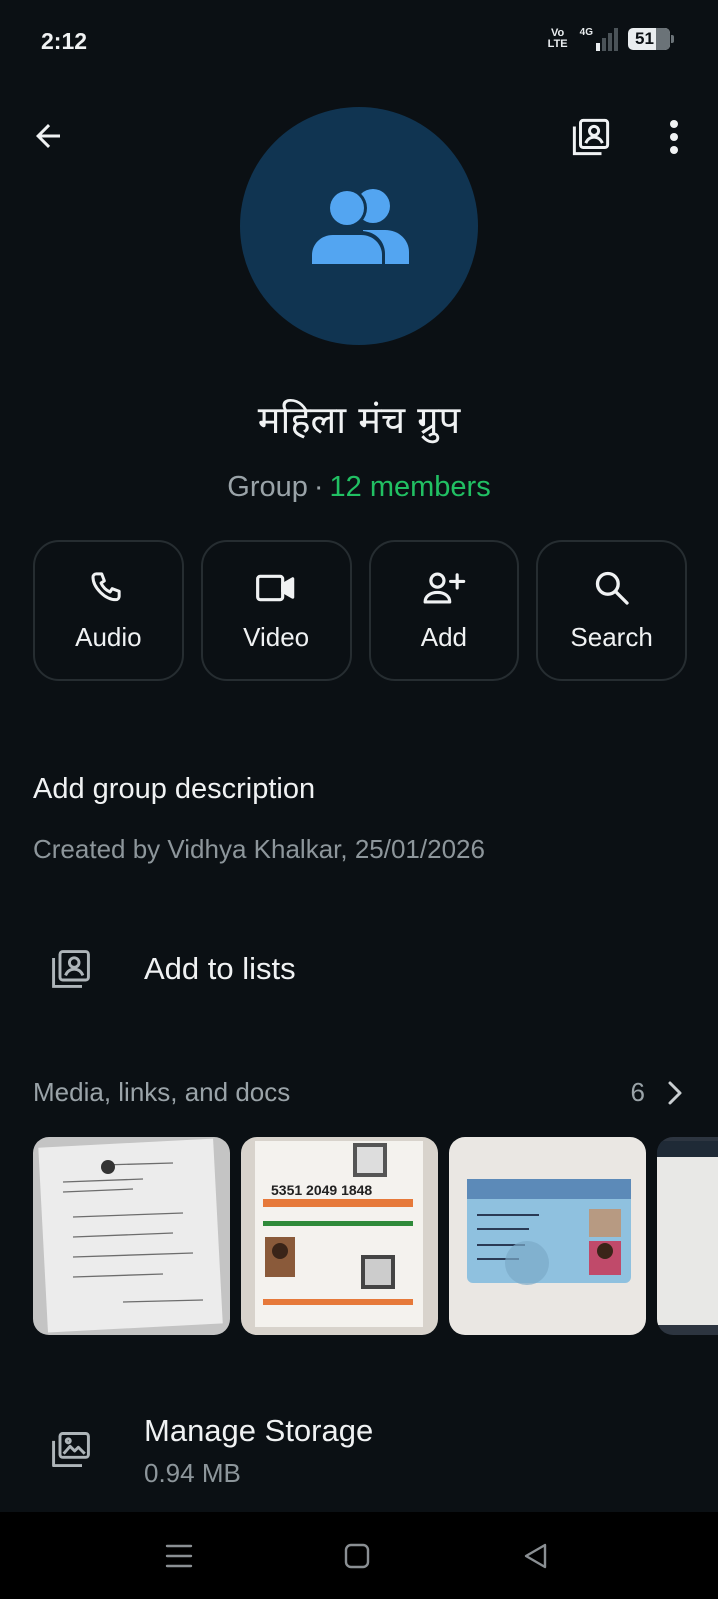 This screenshot has width=718, height=1599. What do you see at coordinates (259, 1430) in the screenshot?
I see `manage-storage-label: Manage Storage` at bounding box center [259, 1430].